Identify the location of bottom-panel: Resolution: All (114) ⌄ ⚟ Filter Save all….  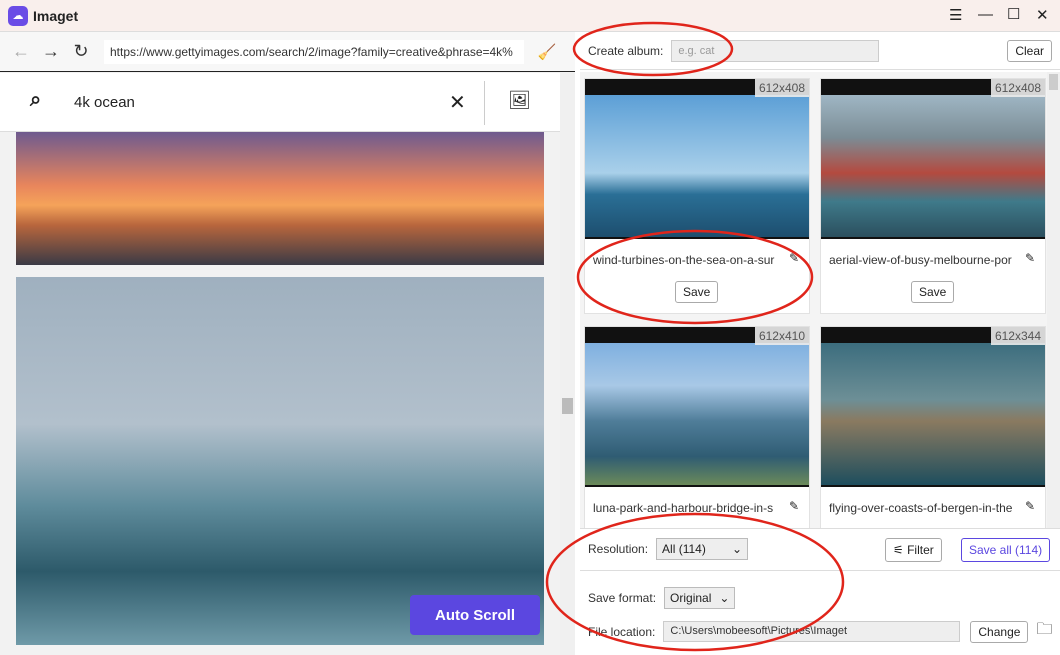
(820, 591).